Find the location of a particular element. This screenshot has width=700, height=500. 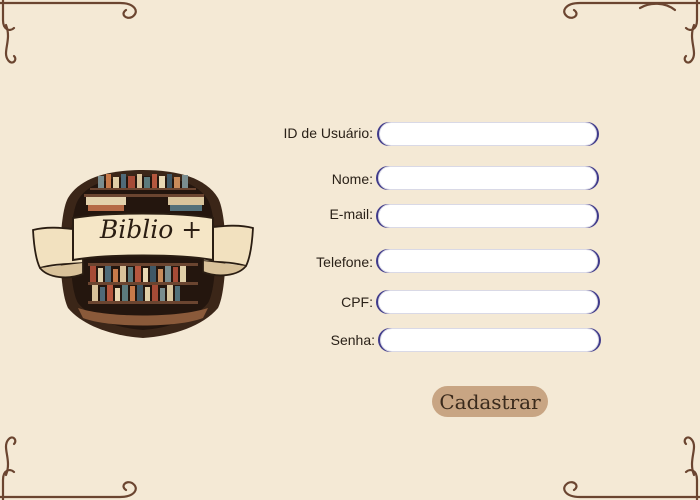

cpf-input is located at coordinates (488, 302).